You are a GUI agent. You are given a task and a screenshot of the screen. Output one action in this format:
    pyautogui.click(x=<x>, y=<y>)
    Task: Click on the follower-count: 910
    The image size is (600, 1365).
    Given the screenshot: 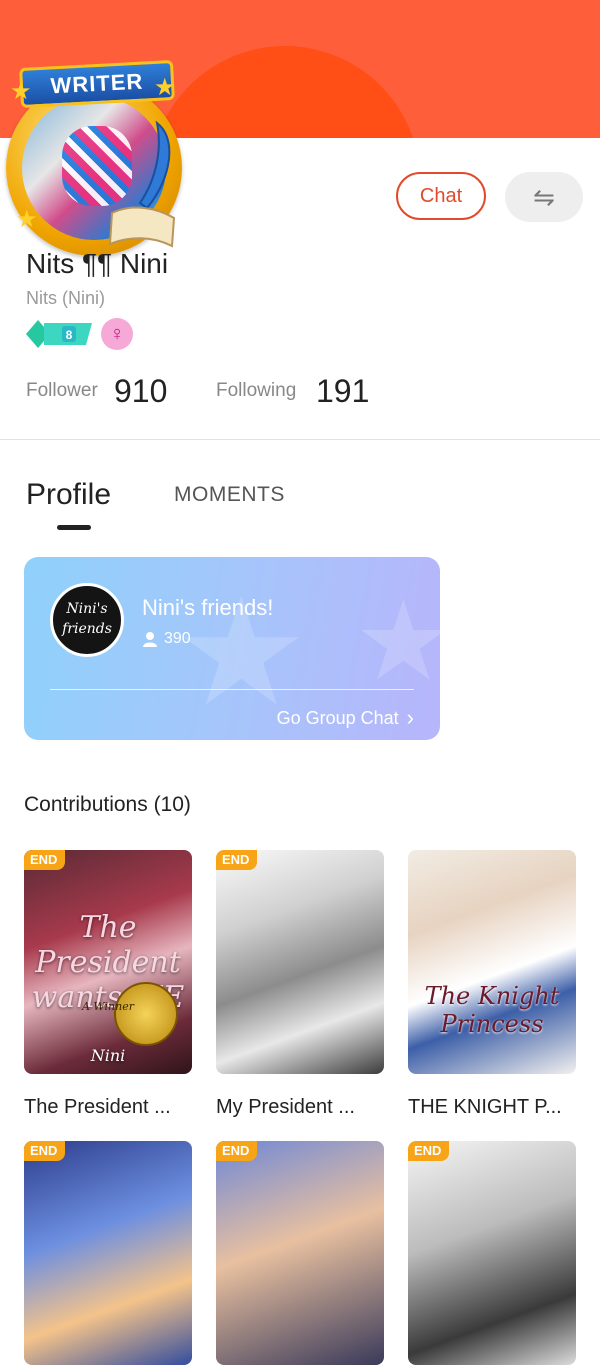 What is the action you would take?
    pyautogui.click(x=140, y=391)
    